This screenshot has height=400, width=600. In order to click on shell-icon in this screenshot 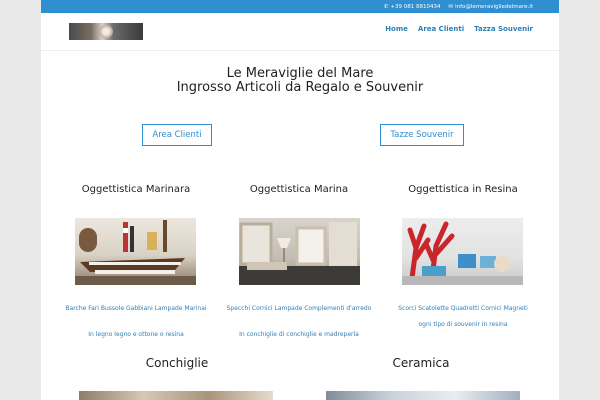, I will do `click(106, 31)`.